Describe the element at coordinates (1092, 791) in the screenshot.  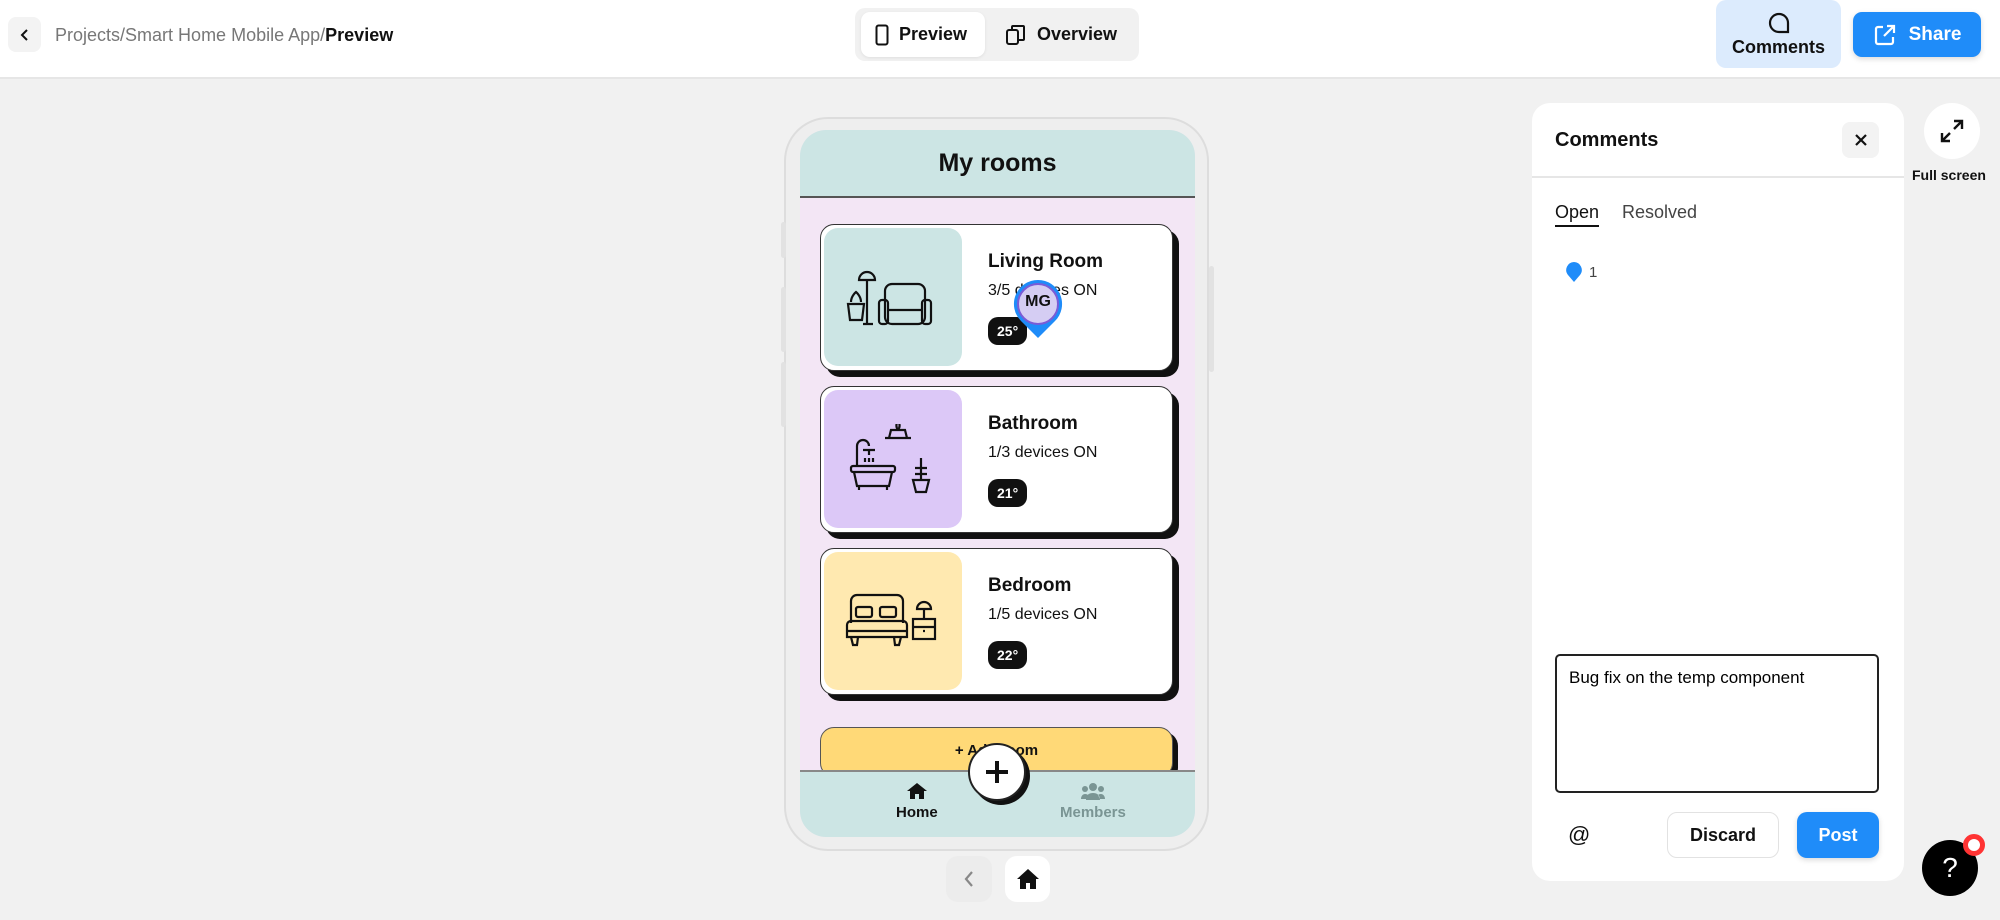
I see `members-icon` at that location.